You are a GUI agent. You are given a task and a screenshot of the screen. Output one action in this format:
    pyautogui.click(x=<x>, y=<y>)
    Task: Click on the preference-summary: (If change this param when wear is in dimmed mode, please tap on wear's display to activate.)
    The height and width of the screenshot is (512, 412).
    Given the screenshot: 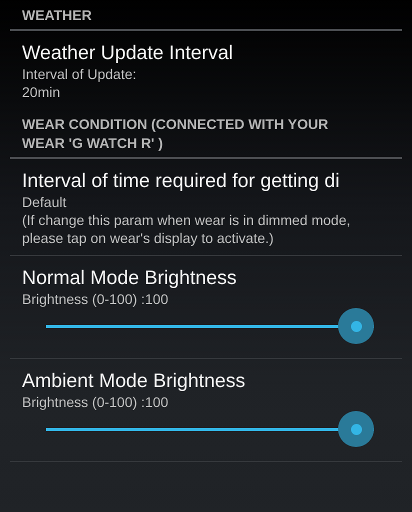 What is the action you would take?
    pyautogui.click(x=187, y=229)
    